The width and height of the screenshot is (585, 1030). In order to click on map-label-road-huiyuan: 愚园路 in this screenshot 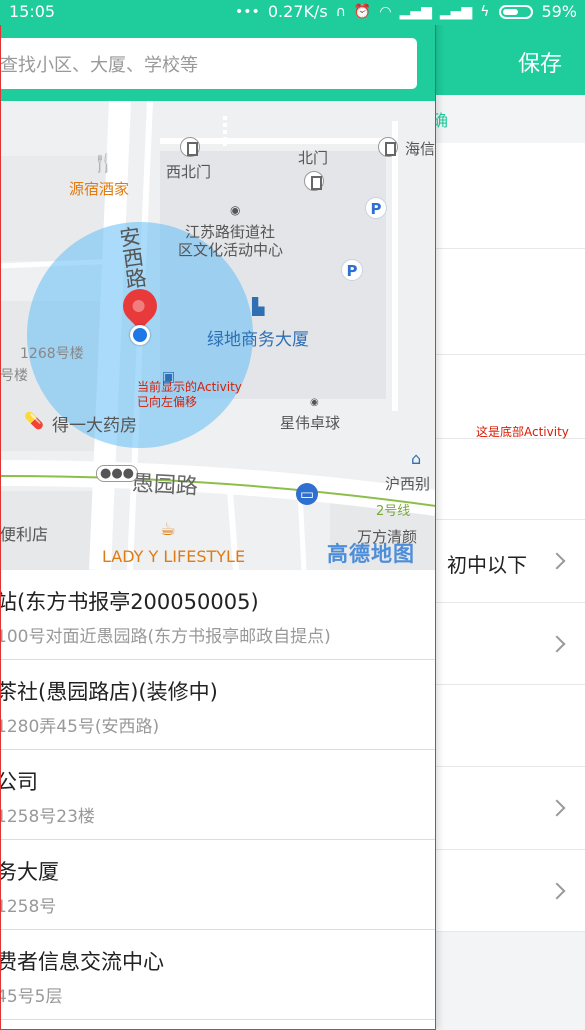, I will do `click(165, 485)`.